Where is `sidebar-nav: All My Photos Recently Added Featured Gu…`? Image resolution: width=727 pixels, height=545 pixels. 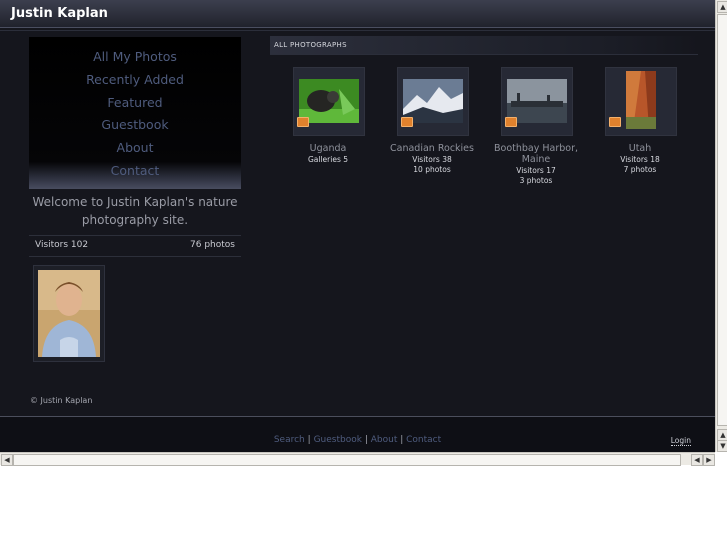 sidebar-nav: All My Photos Recently Added Featured Gu… is located at coordinates (135, 113).